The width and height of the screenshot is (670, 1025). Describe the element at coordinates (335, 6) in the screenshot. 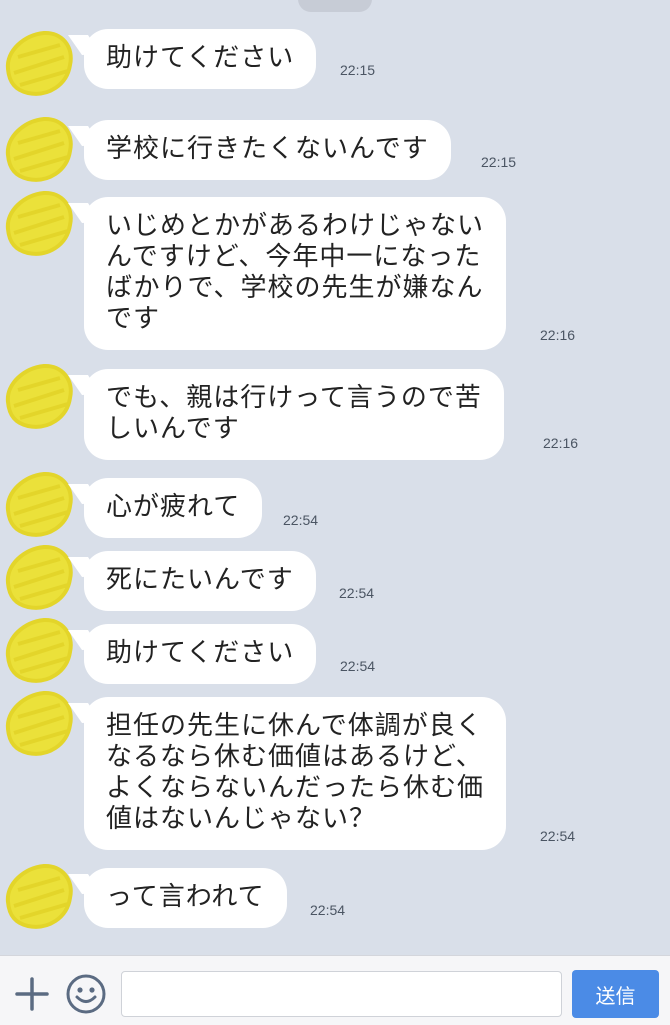

I see `date-tab` at that location.